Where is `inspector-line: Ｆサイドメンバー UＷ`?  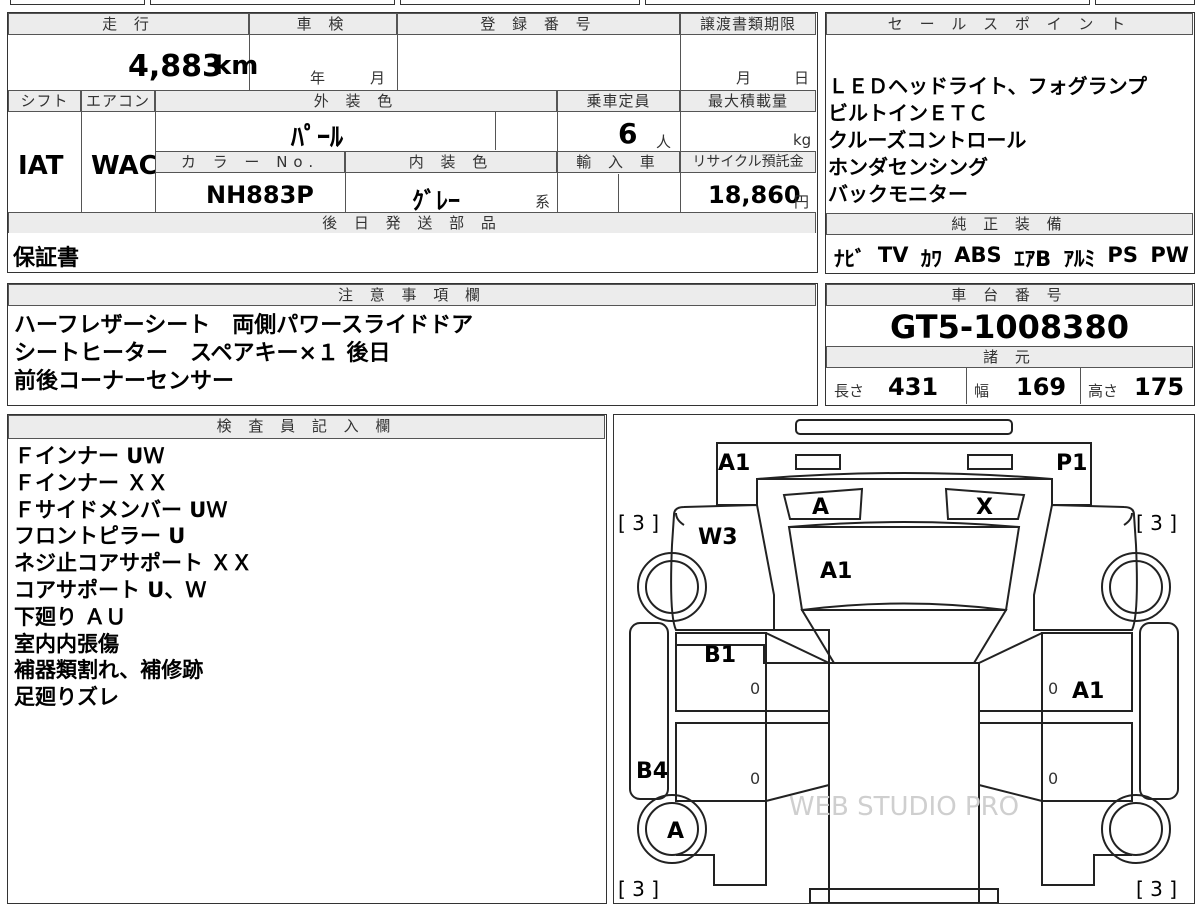
inspector-line: Ｆサイドメンバー UＷ is located at coordinates (121, 509).